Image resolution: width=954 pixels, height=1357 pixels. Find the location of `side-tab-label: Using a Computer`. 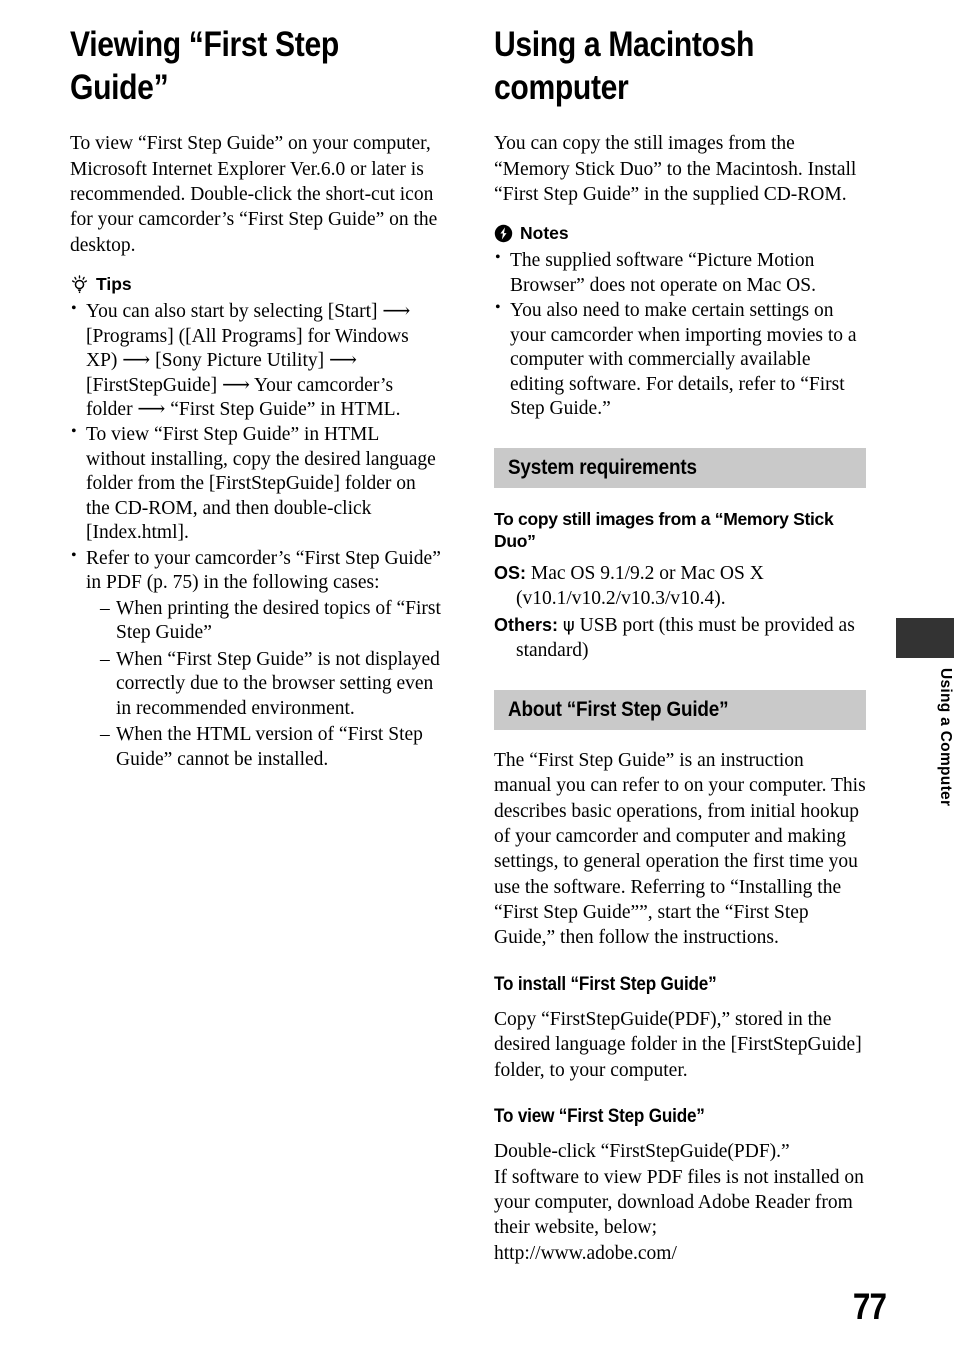

side-tab-label: Using a Computer is located at coordinates (945, 737).